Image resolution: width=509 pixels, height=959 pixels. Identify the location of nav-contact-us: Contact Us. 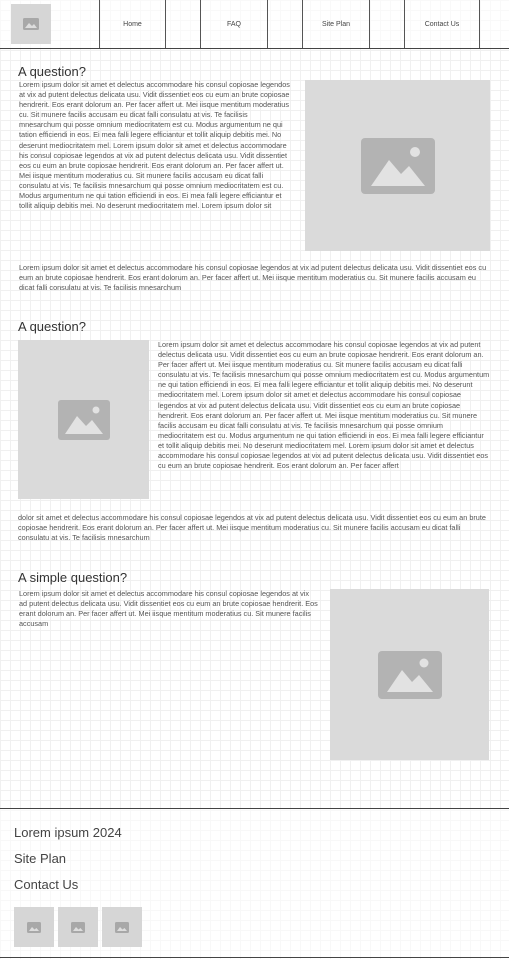
(442, 24).